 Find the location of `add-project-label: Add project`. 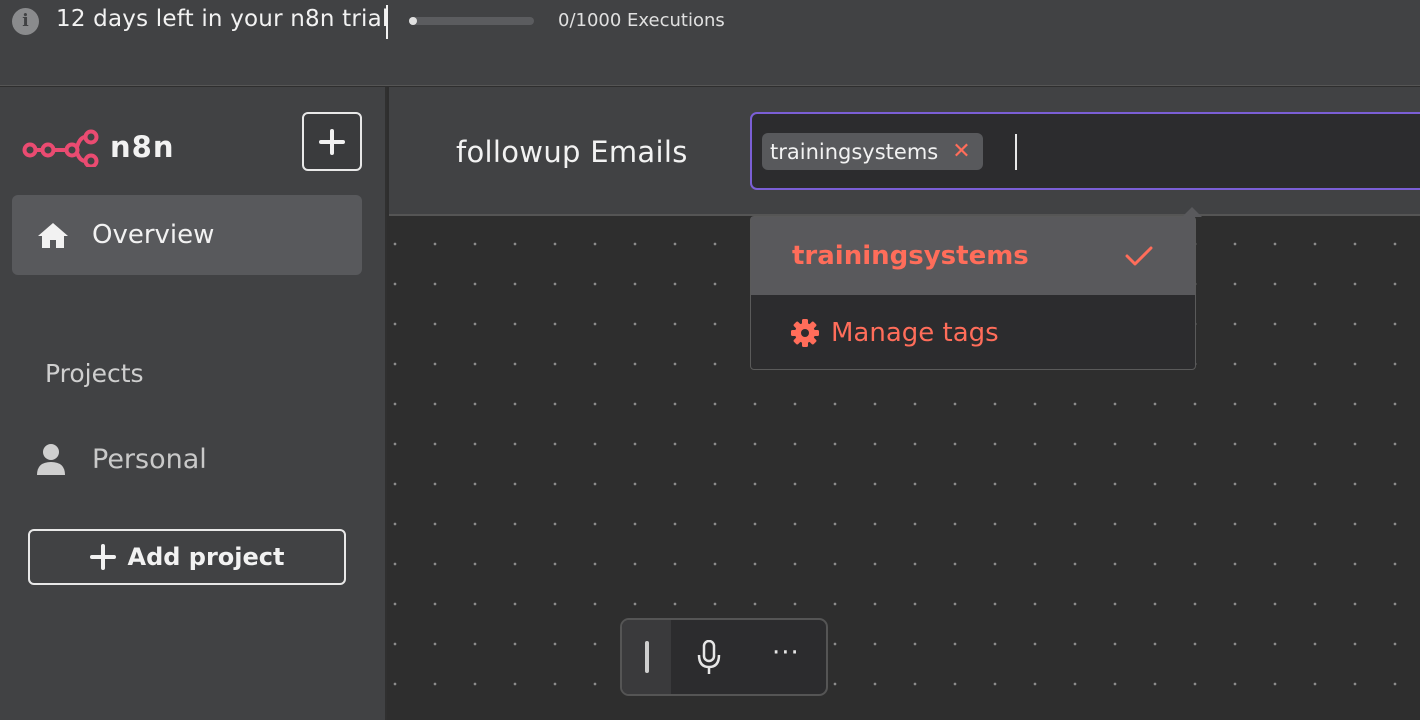

add-project-label: Add project is located at coordinates (206, 557).